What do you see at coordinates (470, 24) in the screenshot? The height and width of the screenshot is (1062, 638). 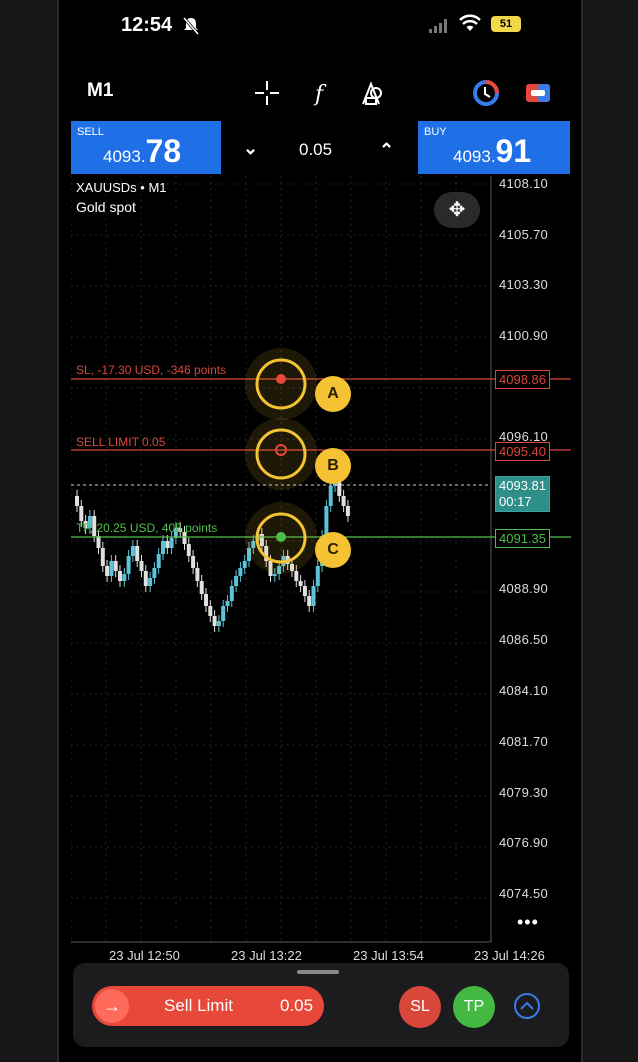 I see `wifi-icon` at bounding box center [470, 24].